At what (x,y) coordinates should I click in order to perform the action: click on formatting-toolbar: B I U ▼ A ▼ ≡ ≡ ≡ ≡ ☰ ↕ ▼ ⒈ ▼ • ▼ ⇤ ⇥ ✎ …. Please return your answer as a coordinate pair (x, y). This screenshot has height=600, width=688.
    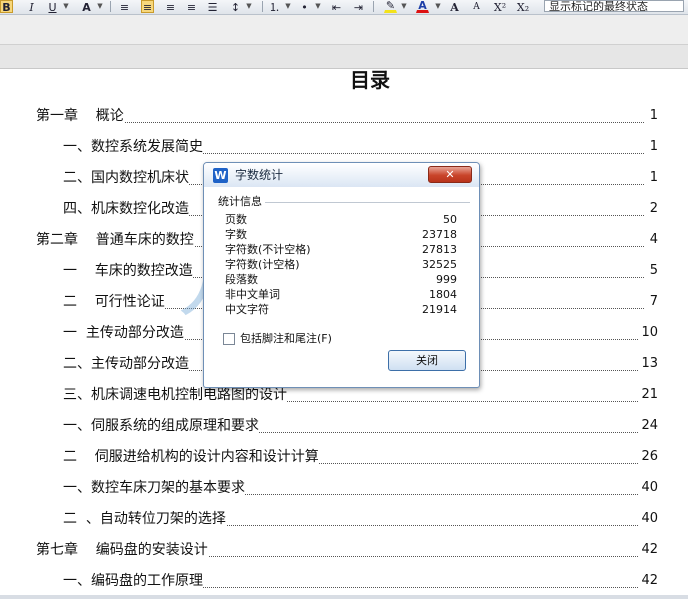
    Looking at the image, I should click on (344, 7).